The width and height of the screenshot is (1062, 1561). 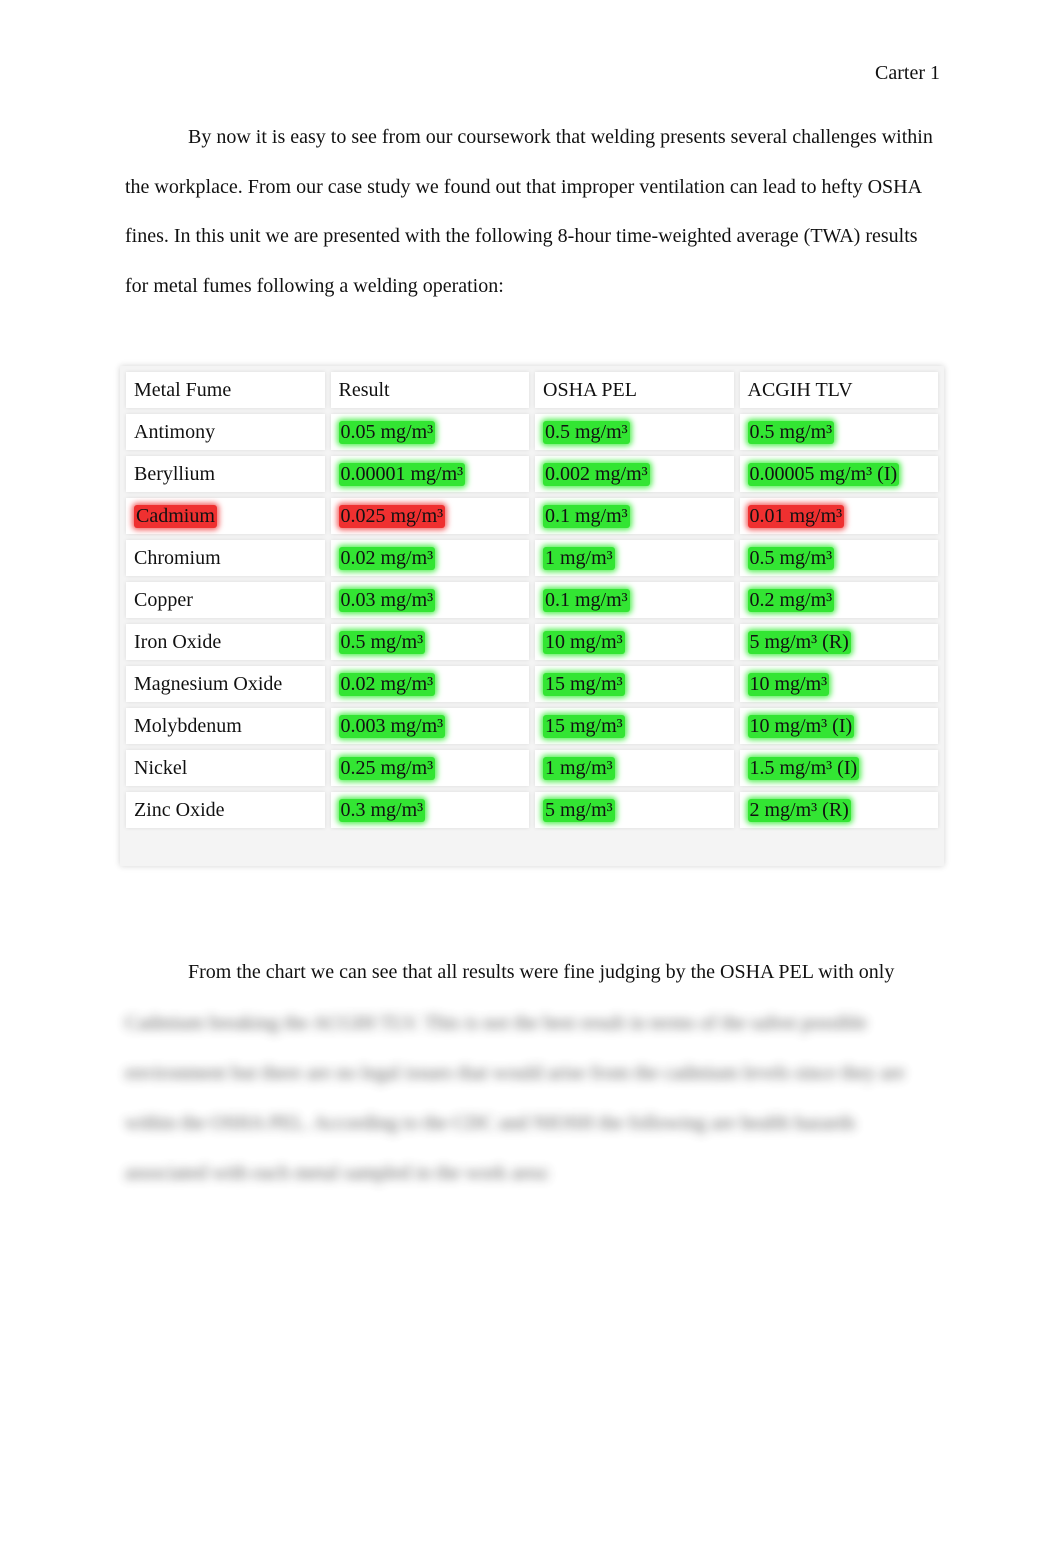 I want to click on table-row: Cadmium 0.025 mg/m³ 0.1 mg/m³ 0.01 mg/m³, so click(x=532, y=516).